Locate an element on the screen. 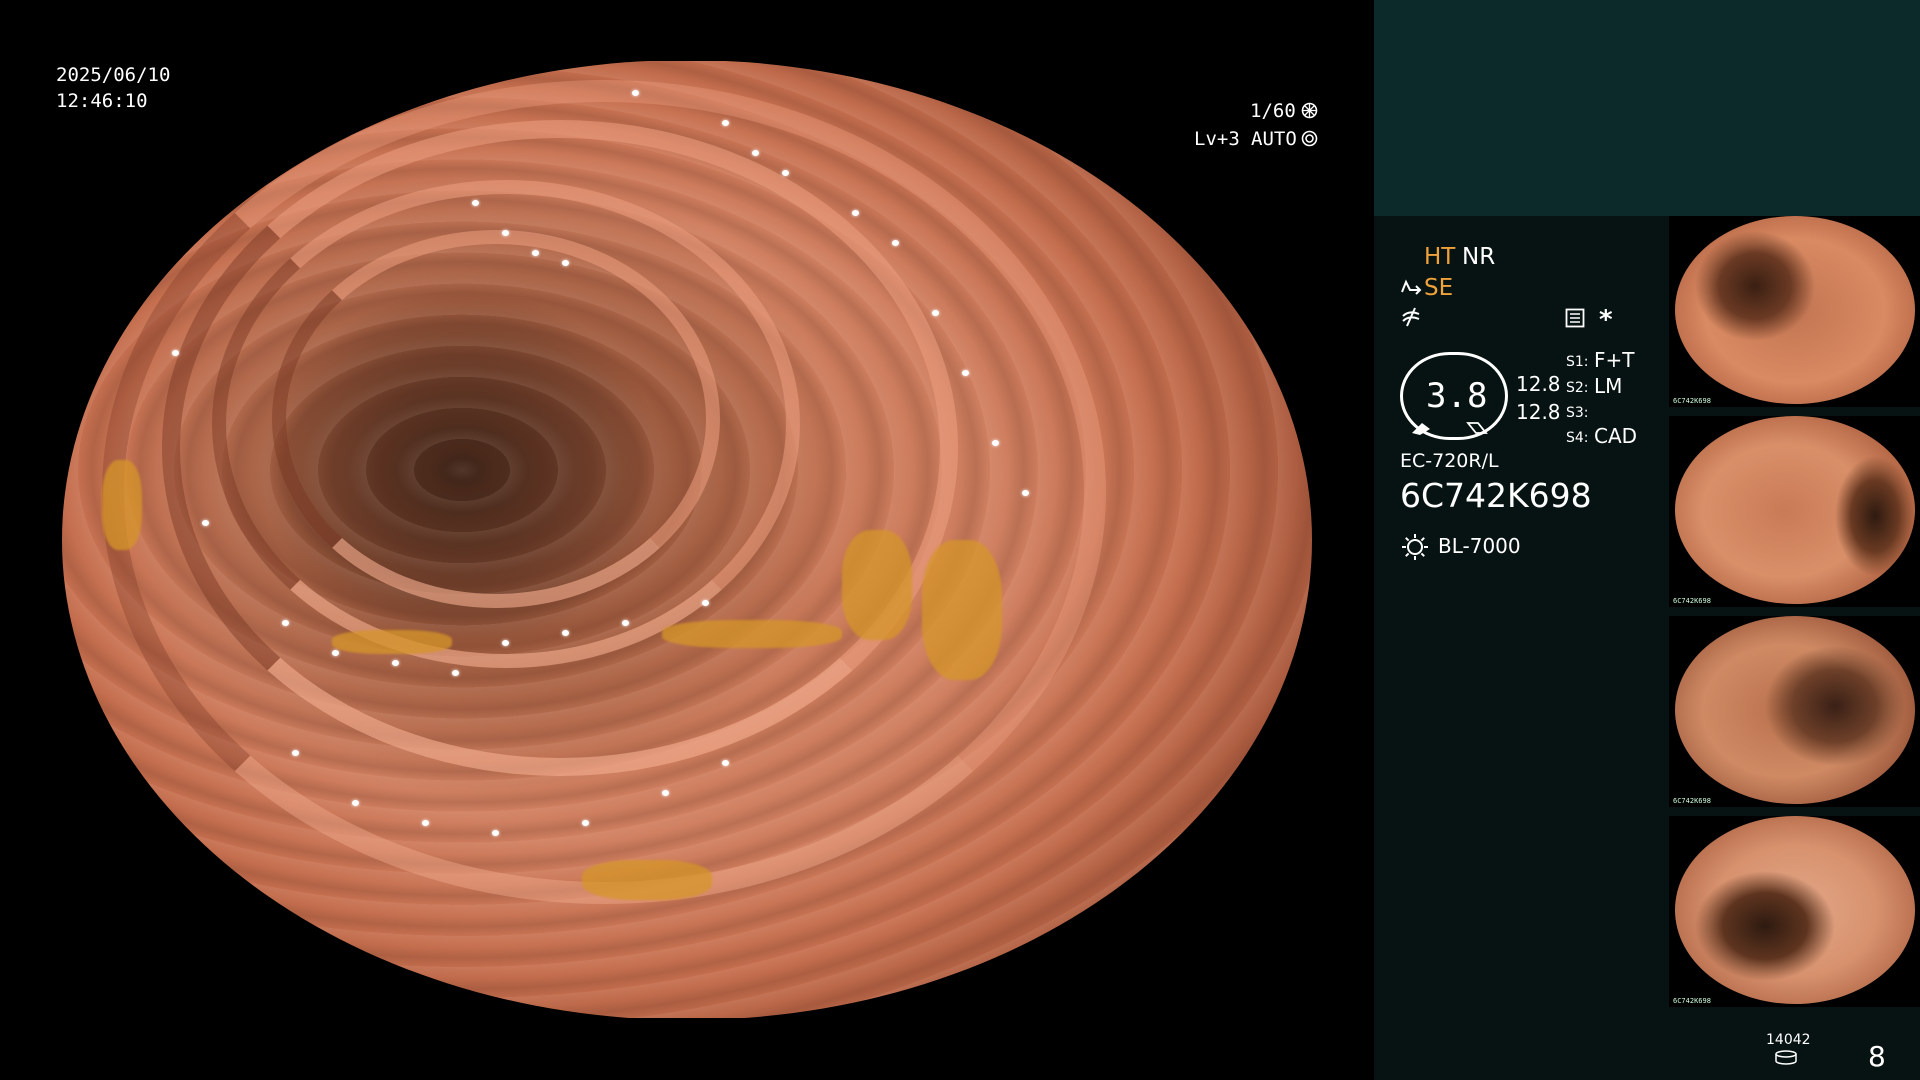 This screenshot has width=1920, height=1080. frame-mask-bottom is located at coordinates (686, 1049).